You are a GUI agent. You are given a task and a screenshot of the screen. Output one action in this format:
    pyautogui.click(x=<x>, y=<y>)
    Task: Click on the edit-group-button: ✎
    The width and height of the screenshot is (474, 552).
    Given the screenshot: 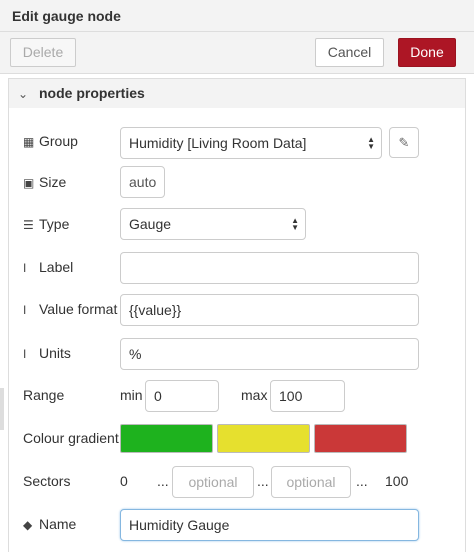 What is the action you would take?
    pyautogui.click(x=404, y=142)
    